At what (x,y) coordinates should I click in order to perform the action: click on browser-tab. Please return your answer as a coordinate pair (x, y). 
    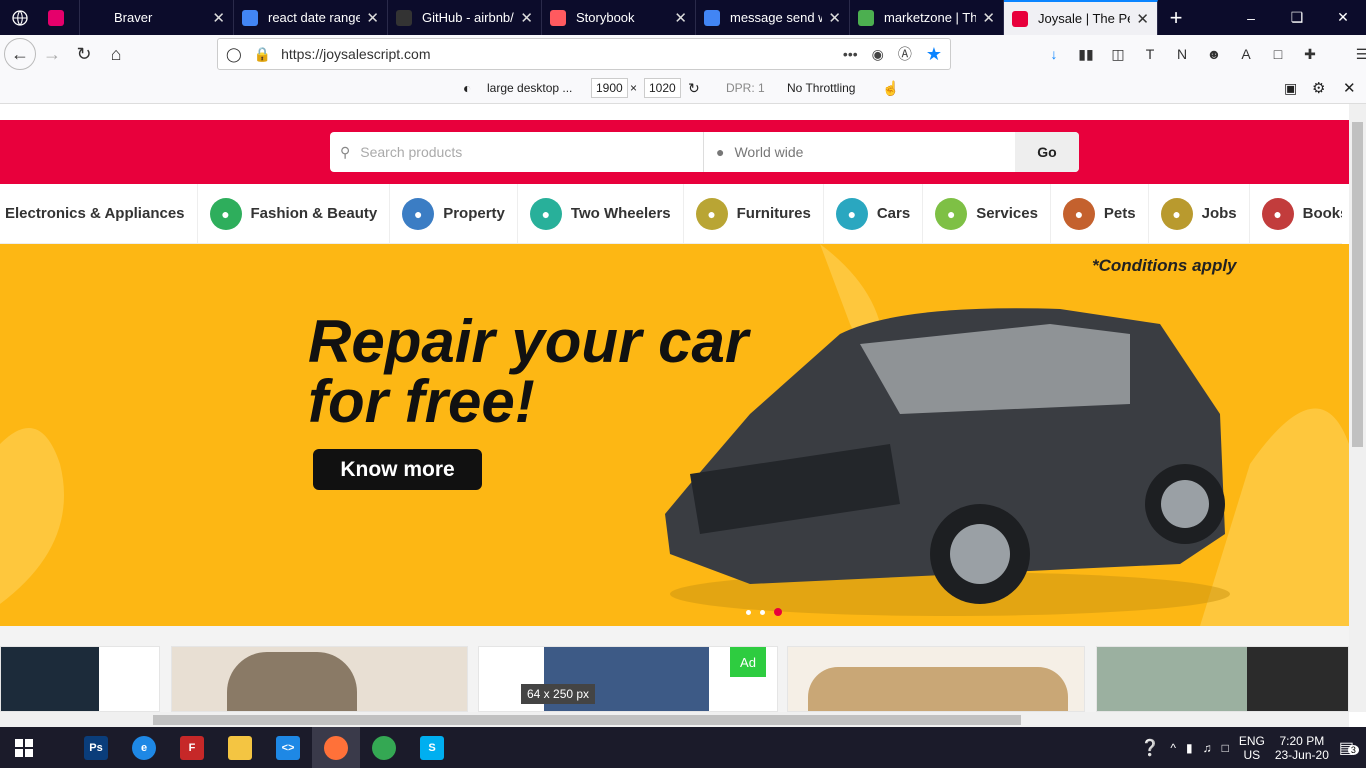
    Looking at the image, I should click on (60, 17).